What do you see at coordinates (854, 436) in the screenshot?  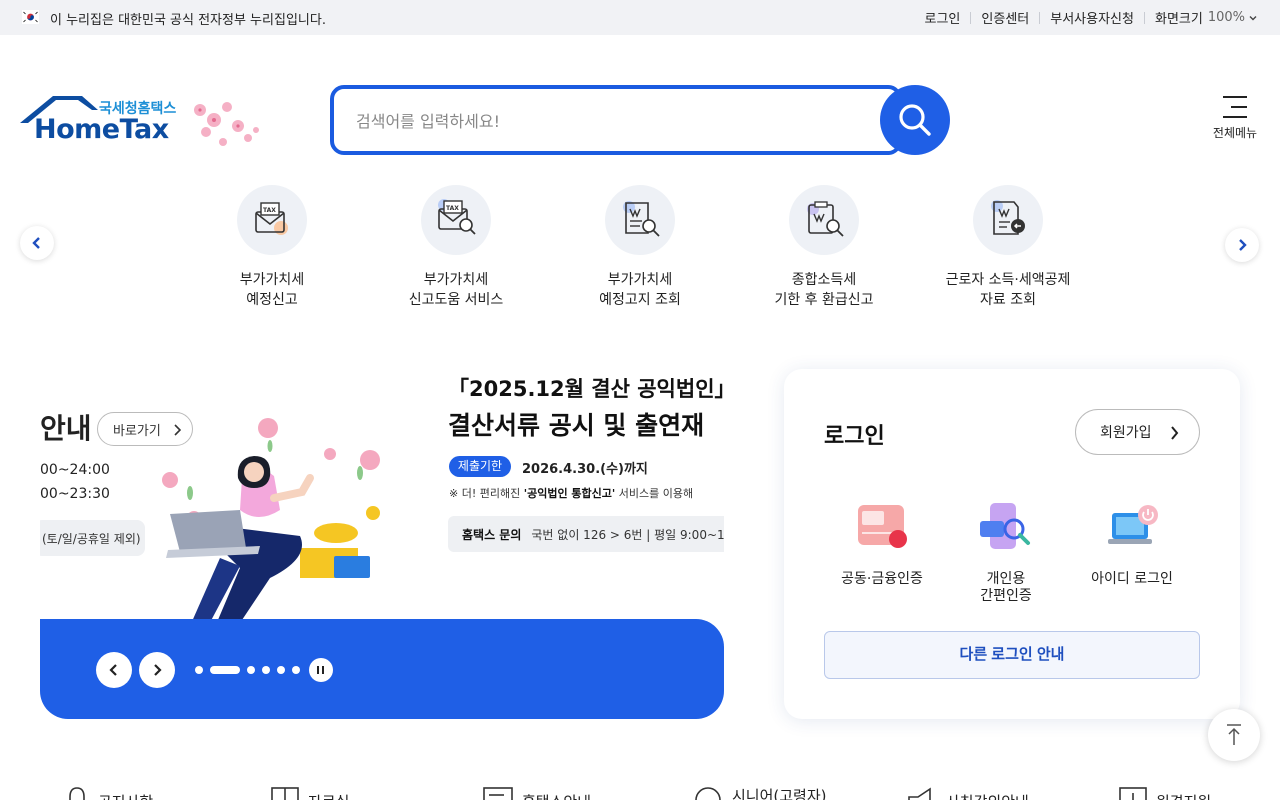 I see `login-title: 로그인` at bounding box center [854, 436].